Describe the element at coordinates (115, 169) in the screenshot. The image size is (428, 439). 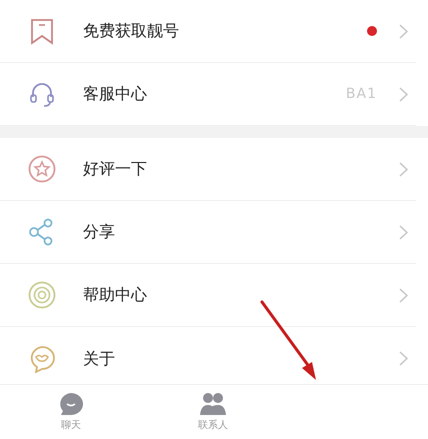
I see `menu-label: 好评一下` at that location.